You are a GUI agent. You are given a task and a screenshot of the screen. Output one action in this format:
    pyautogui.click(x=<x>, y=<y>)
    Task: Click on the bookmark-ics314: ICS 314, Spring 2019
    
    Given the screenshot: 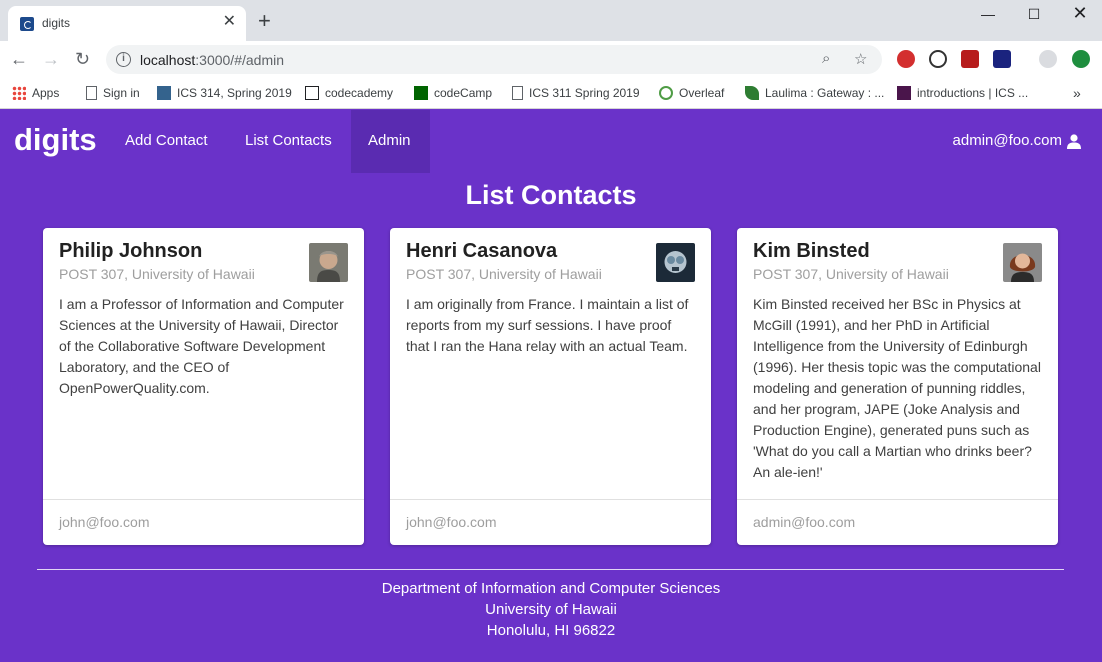 What is the action you would take?
    pyautogui.click(x=224, y=93)
    